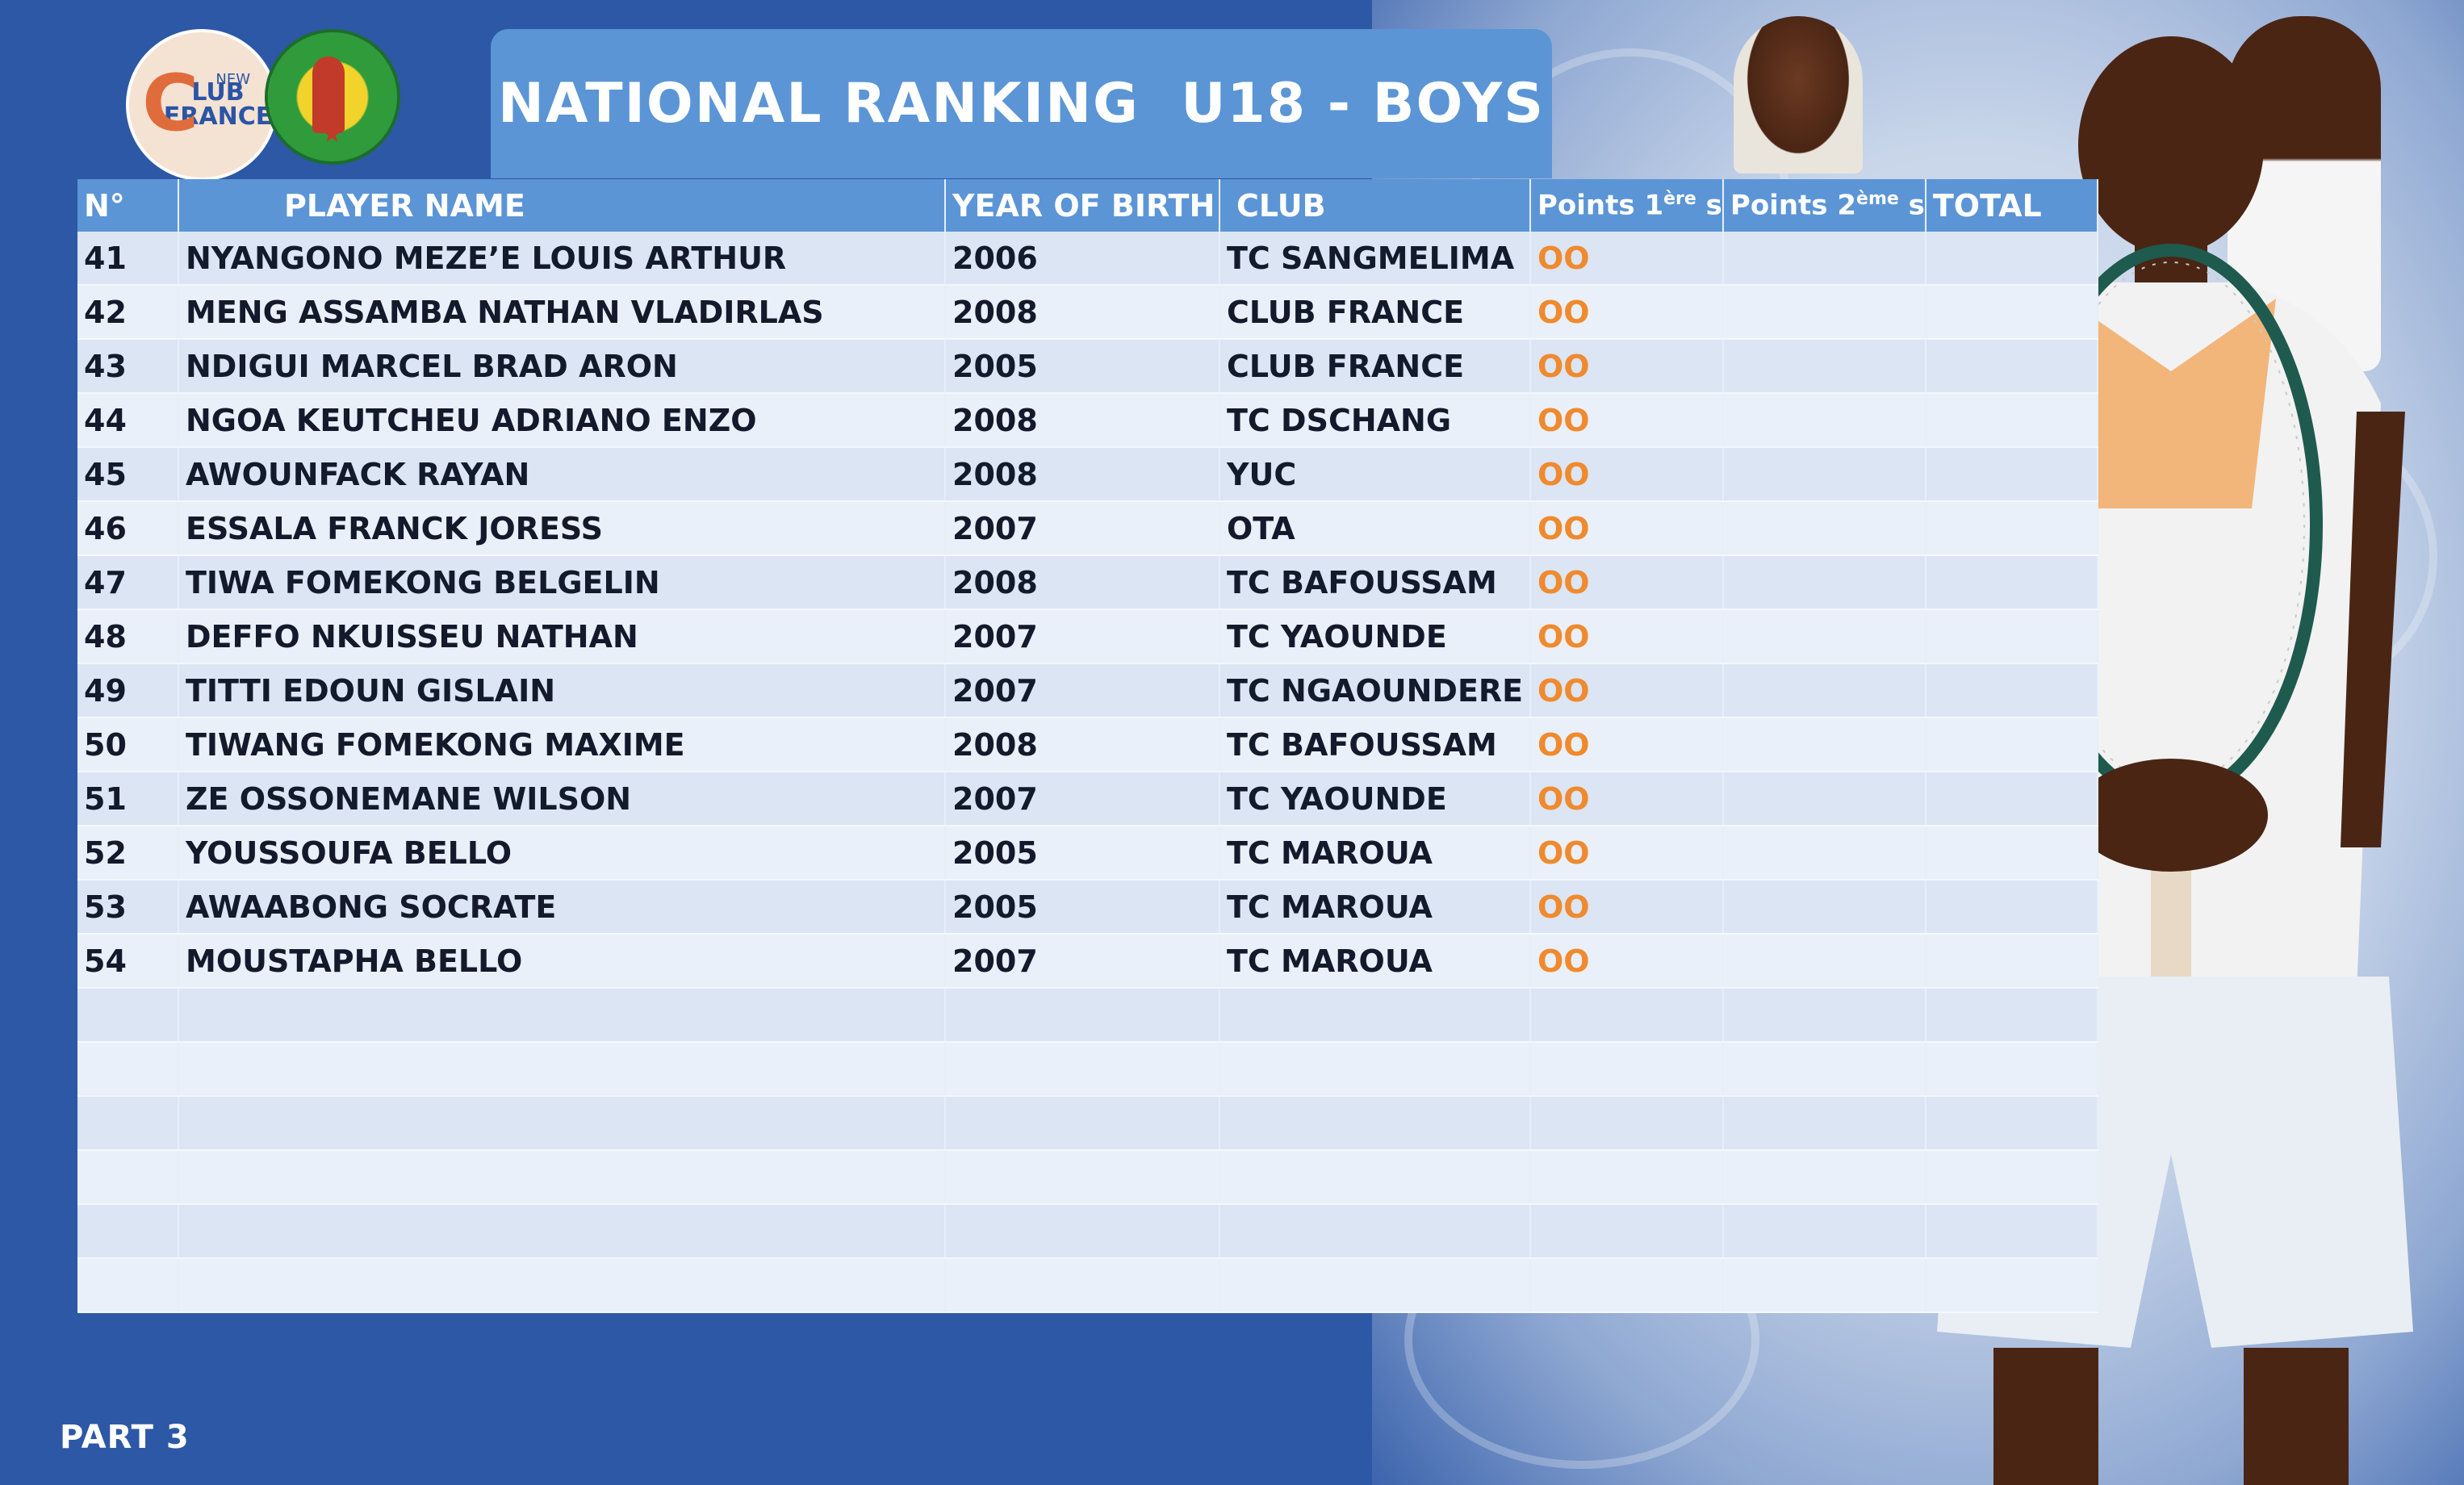 This screenshot has width=2464, height=1485. I want to click on cell-club: TC NGAOUNDERE, so click(1375, 690).